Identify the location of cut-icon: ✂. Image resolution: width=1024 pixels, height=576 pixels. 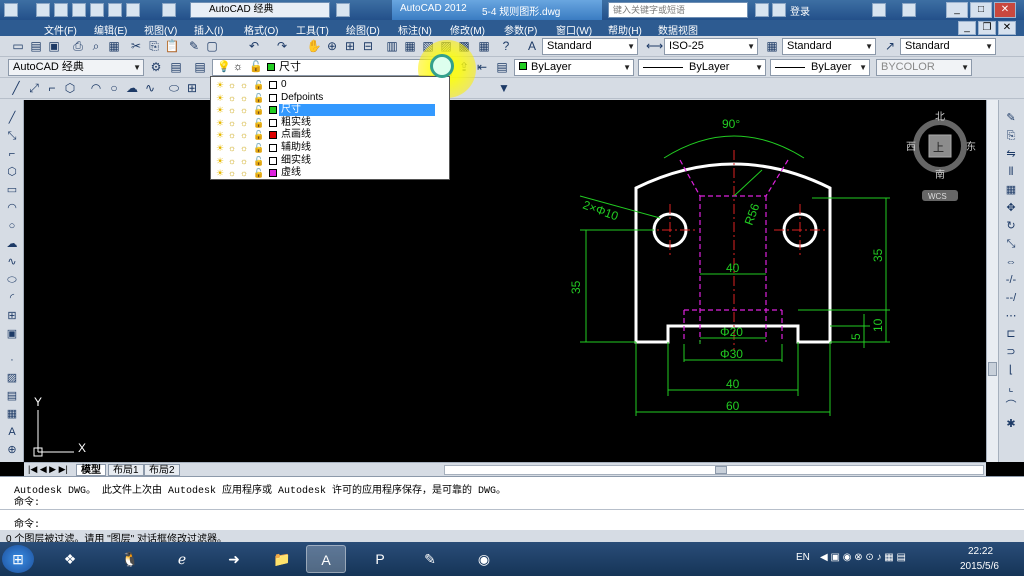
(136, 46).